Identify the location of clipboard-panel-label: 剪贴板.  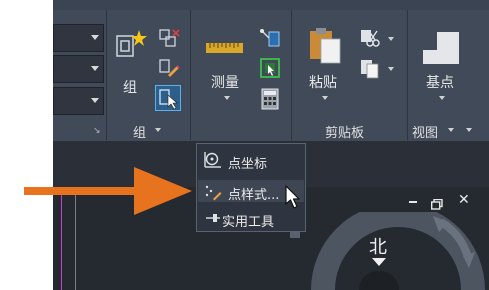
(345, 133).